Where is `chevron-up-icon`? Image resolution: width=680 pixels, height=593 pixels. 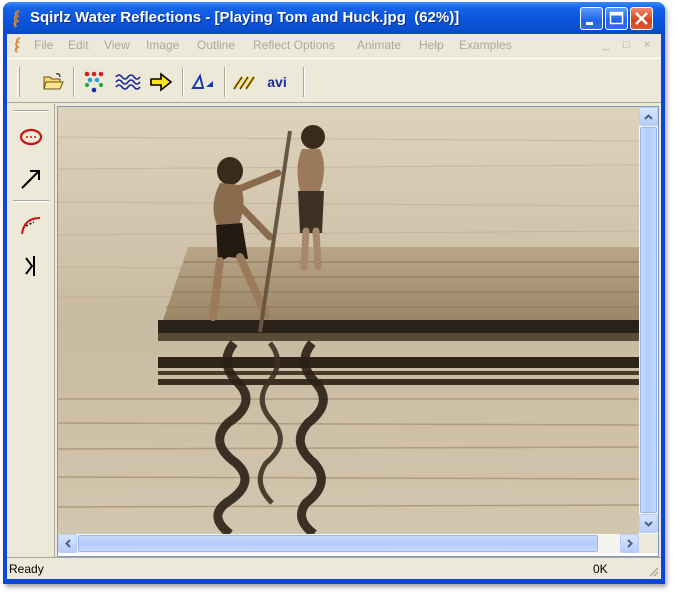
chevron-up-icon is located at coordinates (648, 116).